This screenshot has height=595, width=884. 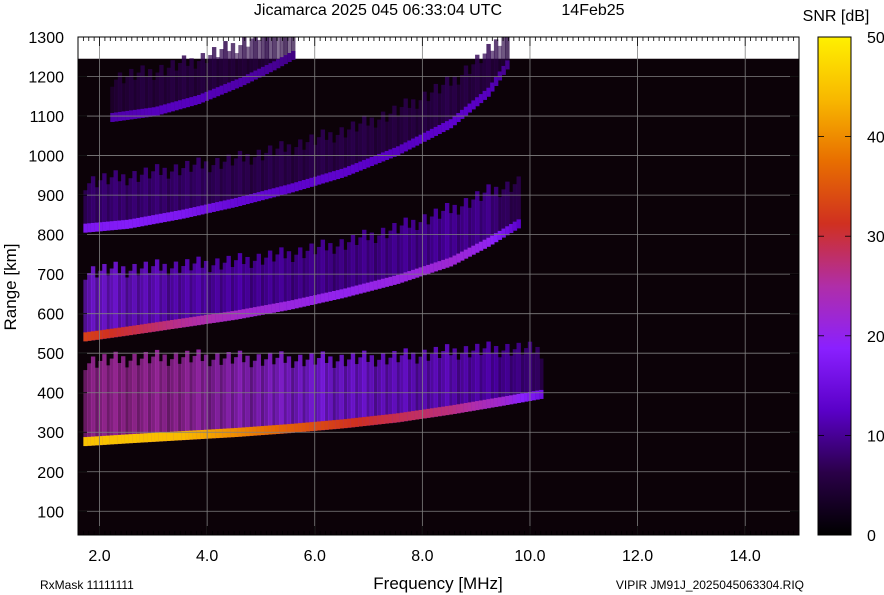 What do you see at coordinates (50, 354) in the screenshot?
I see `y-tick-label: 500` at bounding box center [50, 354].